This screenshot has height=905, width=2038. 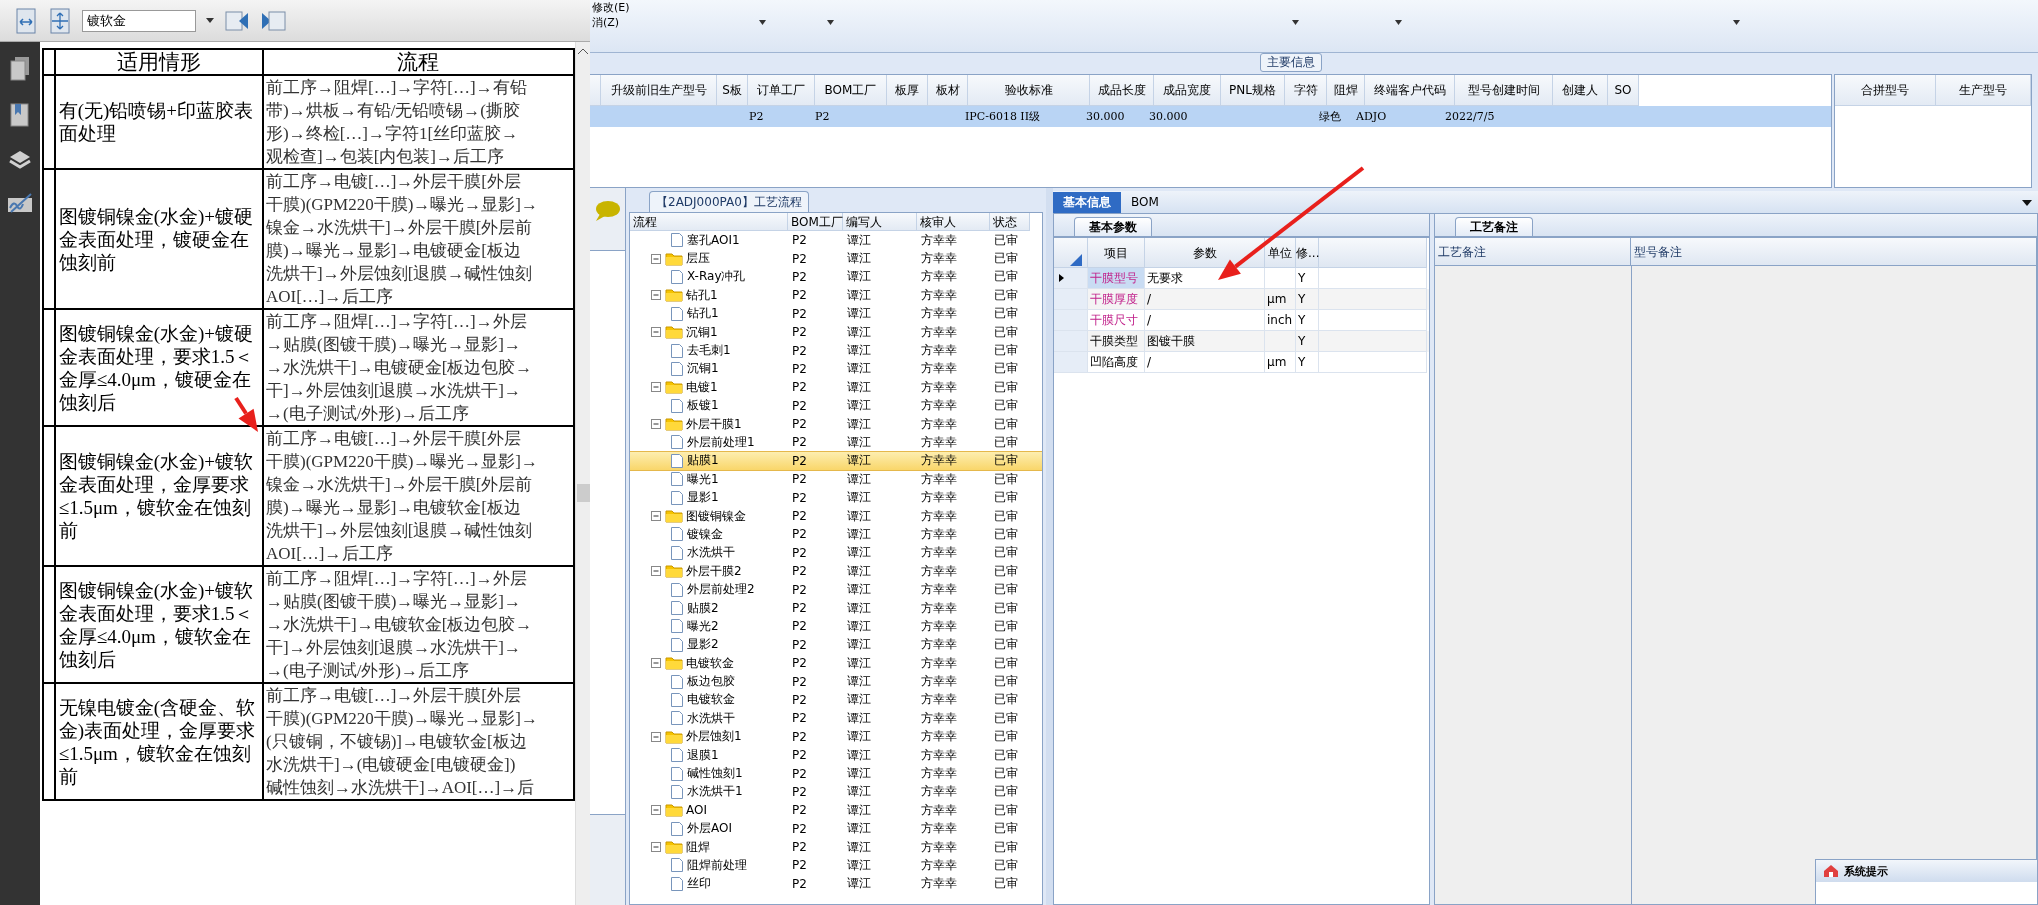 I want to click on tree-row: 阻焊 P2 谭江 方幸幸 已审, so click(x=836, y=847).